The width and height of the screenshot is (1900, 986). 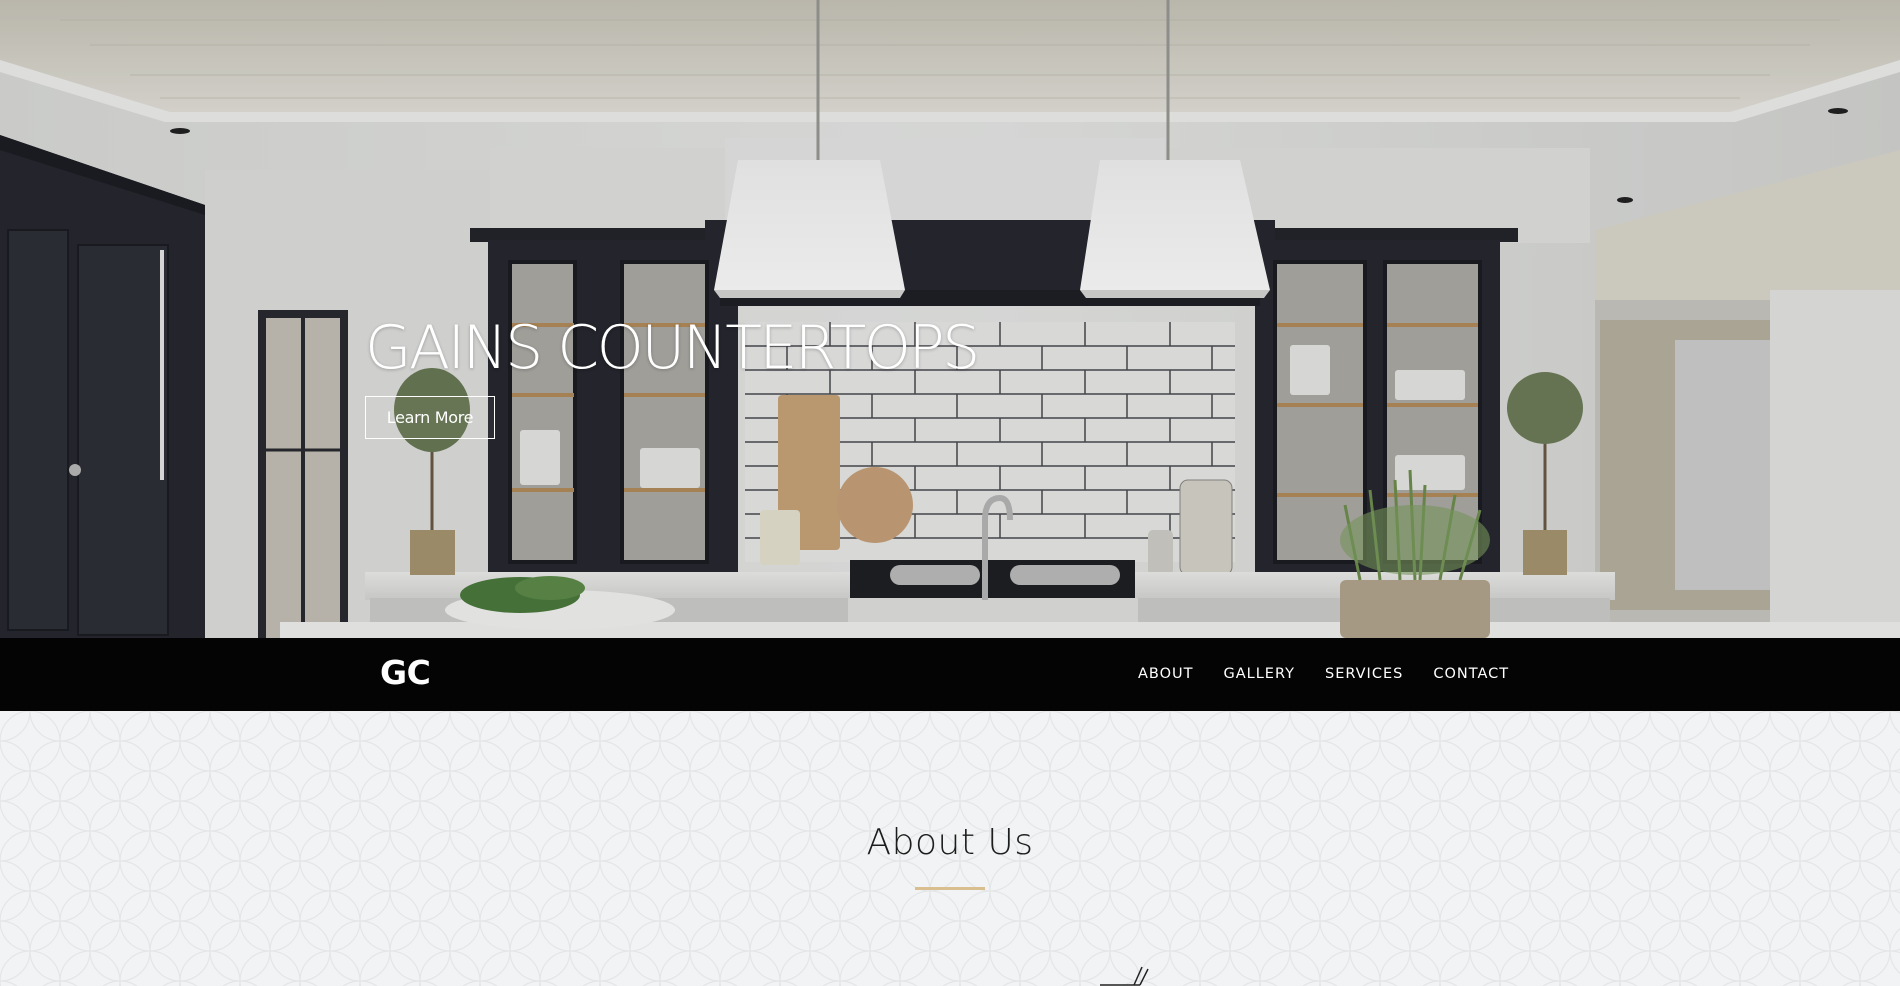 What do you see at coordinates (1124, 976) in the screenshot?
I see `decorative-lines` at bounding box center [1124, 976].